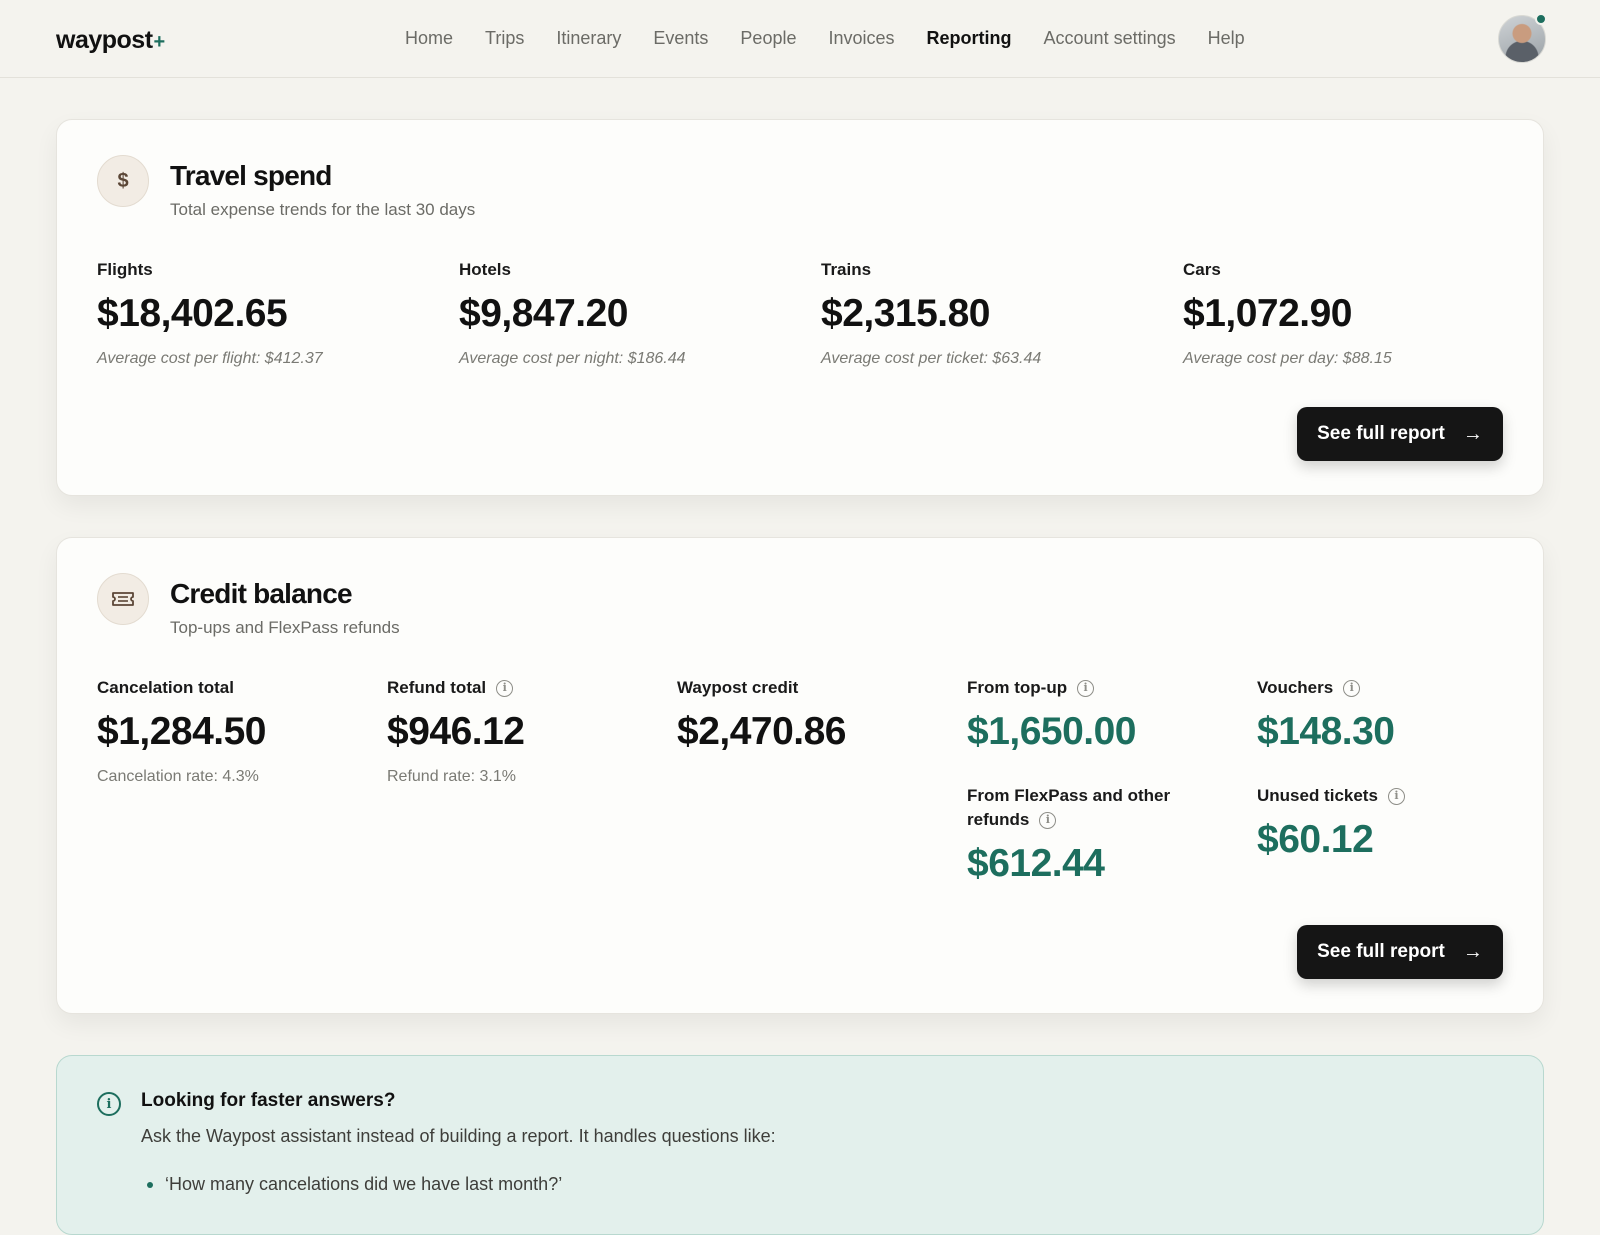 The width and height of the screenshot is (1600, 1235). Describe the element at coordinates (861, 38) in the screenshot. I see `nav-invoices: Invoices` at that location.